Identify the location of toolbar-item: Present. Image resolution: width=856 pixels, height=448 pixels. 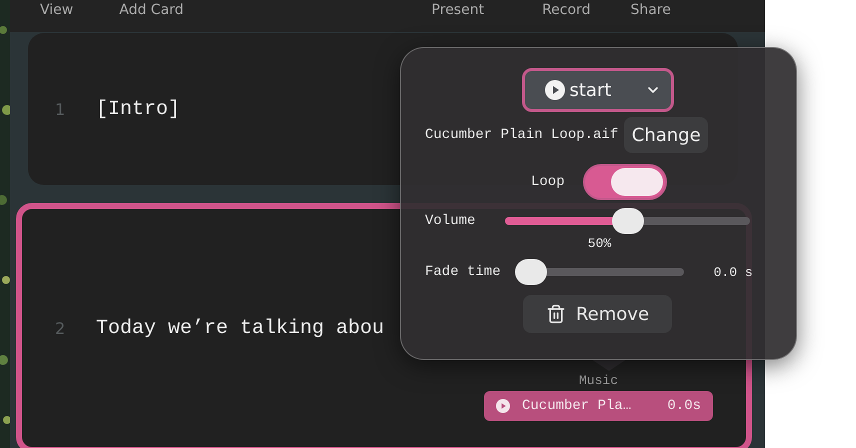
(458, 10).